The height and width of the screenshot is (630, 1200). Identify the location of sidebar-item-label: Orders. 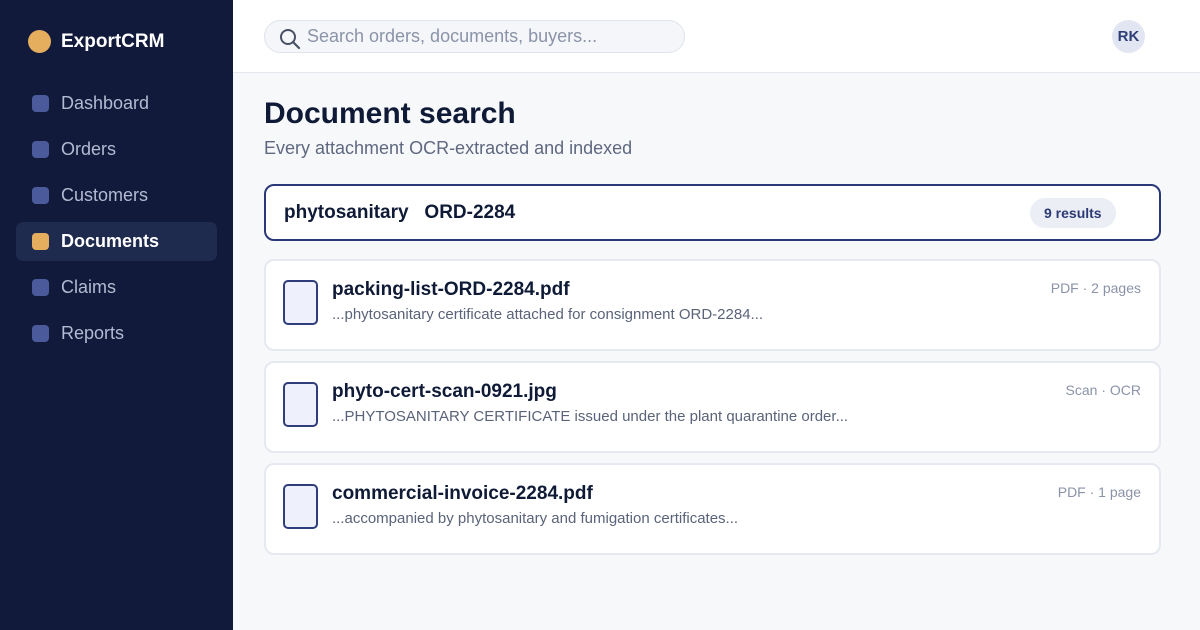
(89, 149).